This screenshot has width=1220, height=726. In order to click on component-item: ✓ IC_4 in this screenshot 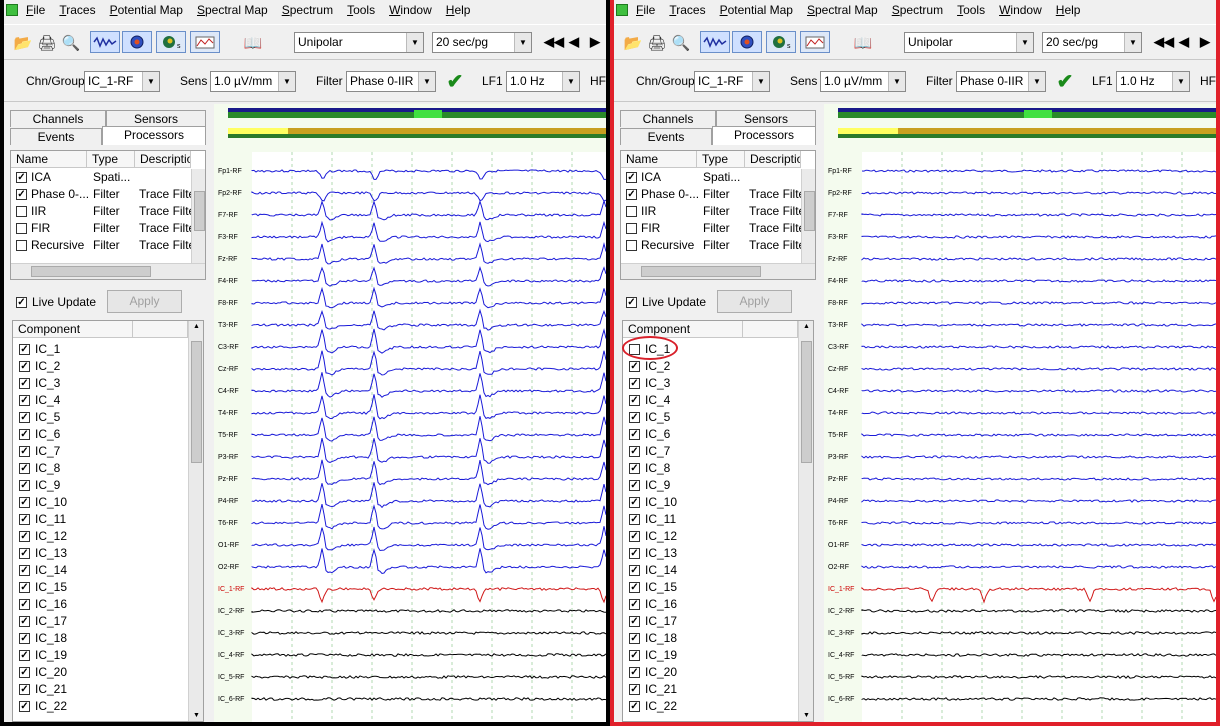, I will do `click(708, 400)`.